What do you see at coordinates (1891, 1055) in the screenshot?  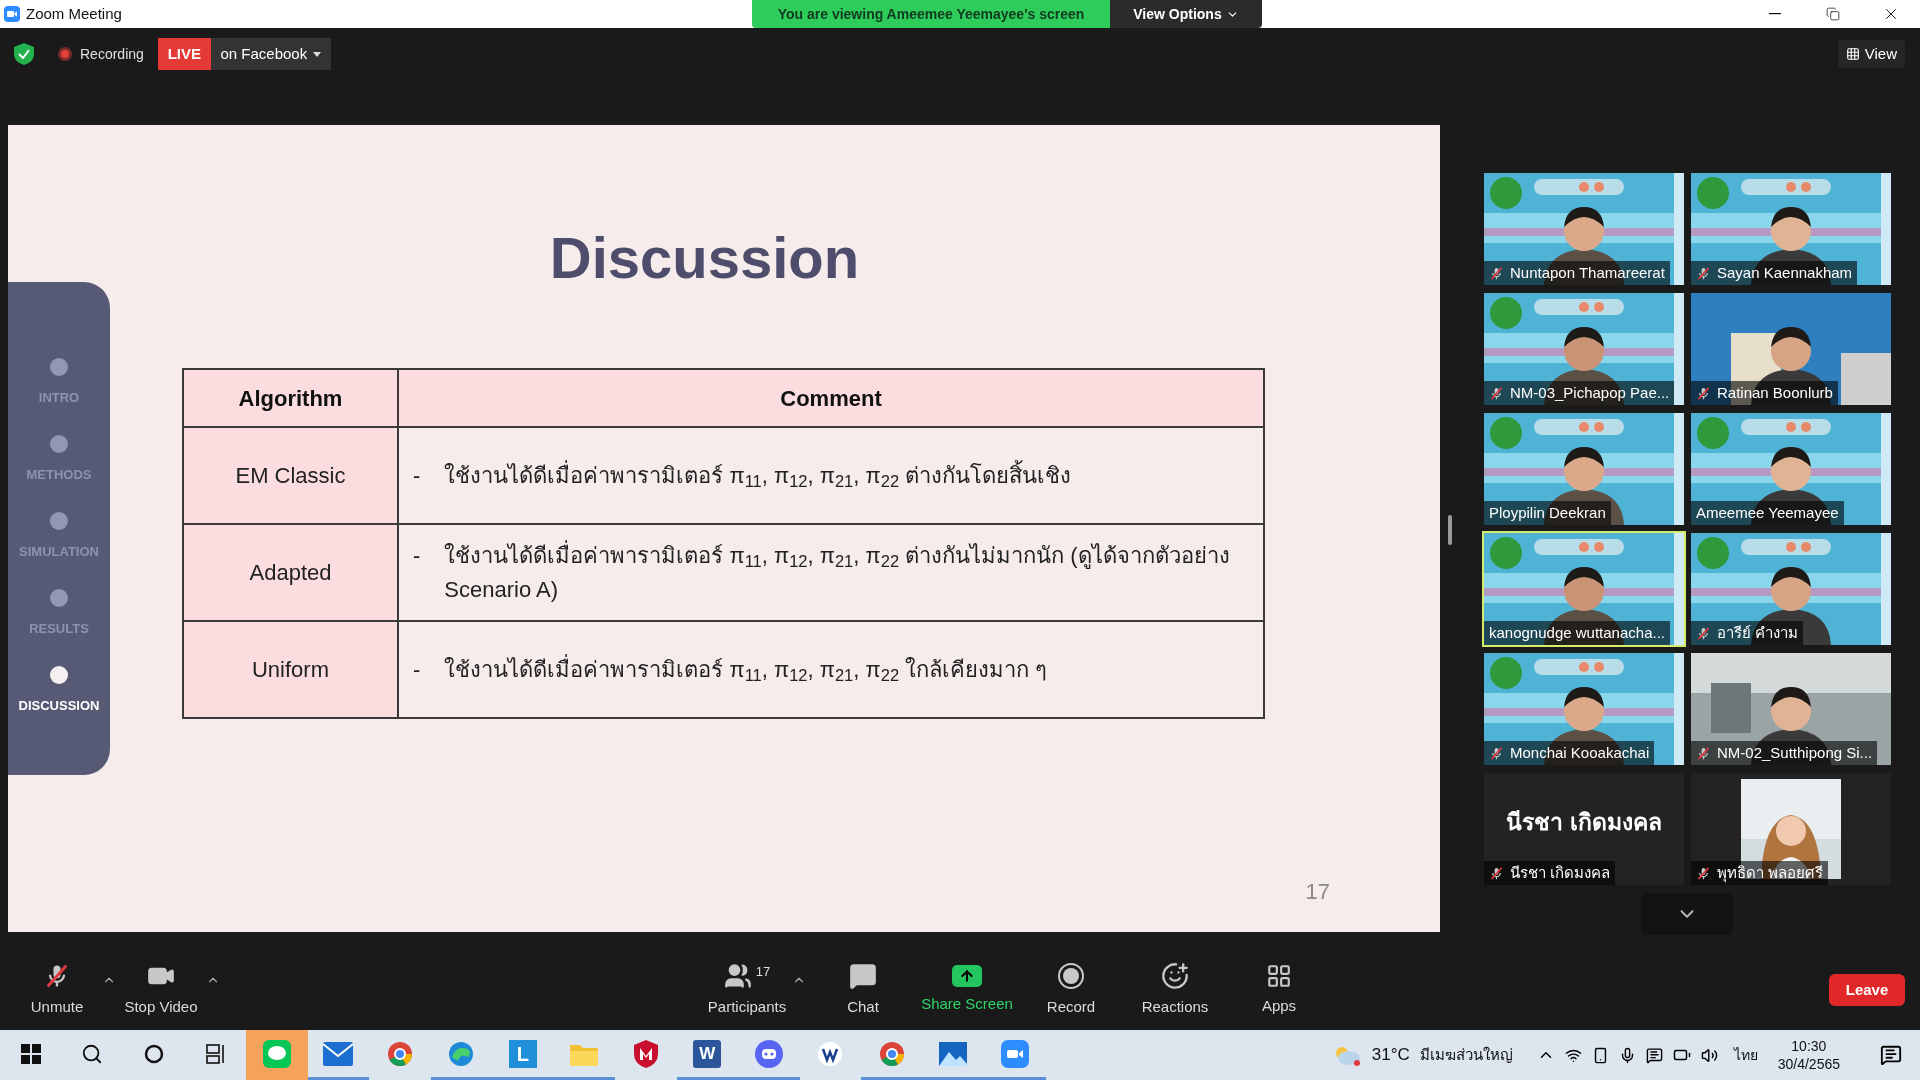 I see `notifications-icon` at bounding box center [1891, 1055].